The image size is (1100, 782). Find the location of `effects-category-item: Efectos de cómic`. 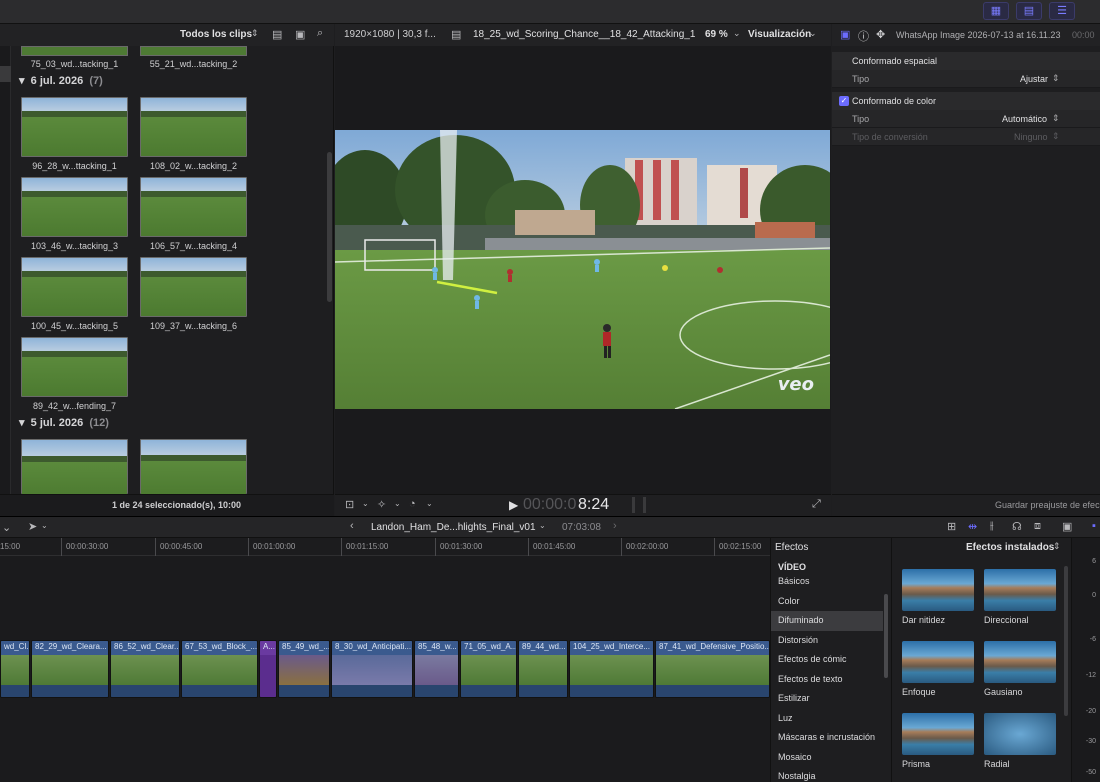

effects-category-item: Efectos de cómic is located at coordinates (827, 660).